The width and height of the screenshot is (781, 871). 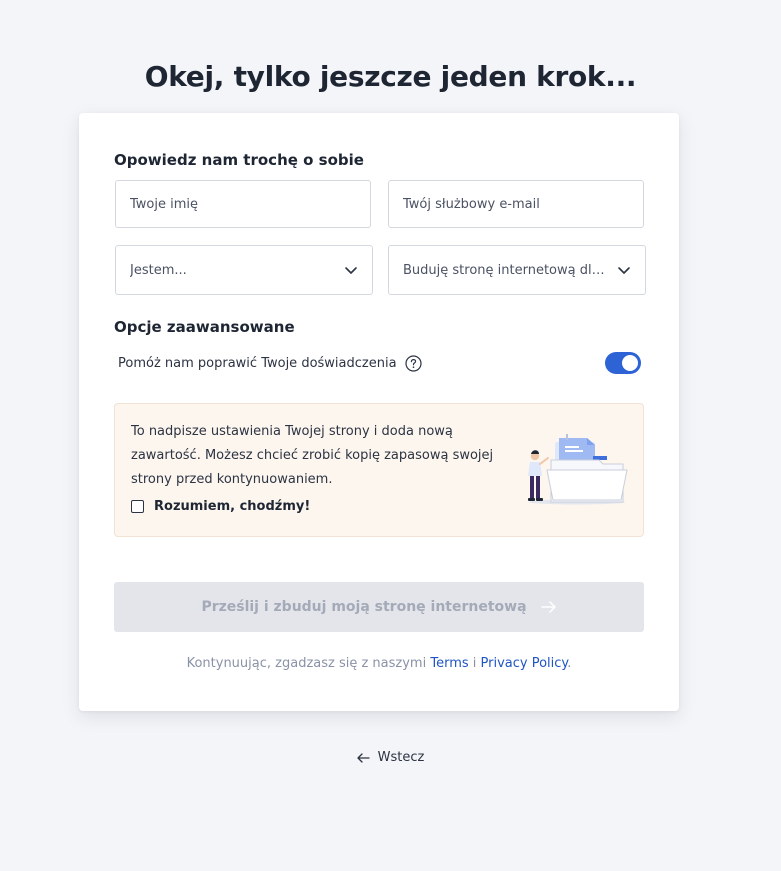 I want to click on advanced-section-title: Opcje zaawansowane, so click(x=204, y=327).